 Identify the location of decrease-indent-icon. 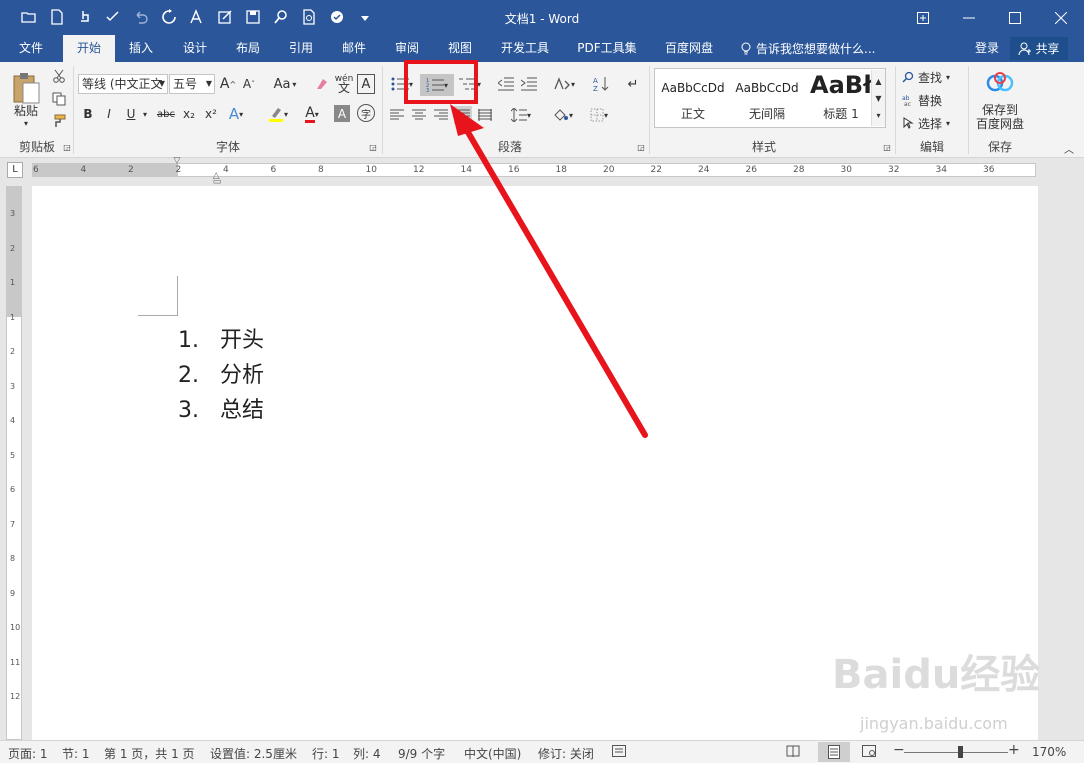
(506, 84).